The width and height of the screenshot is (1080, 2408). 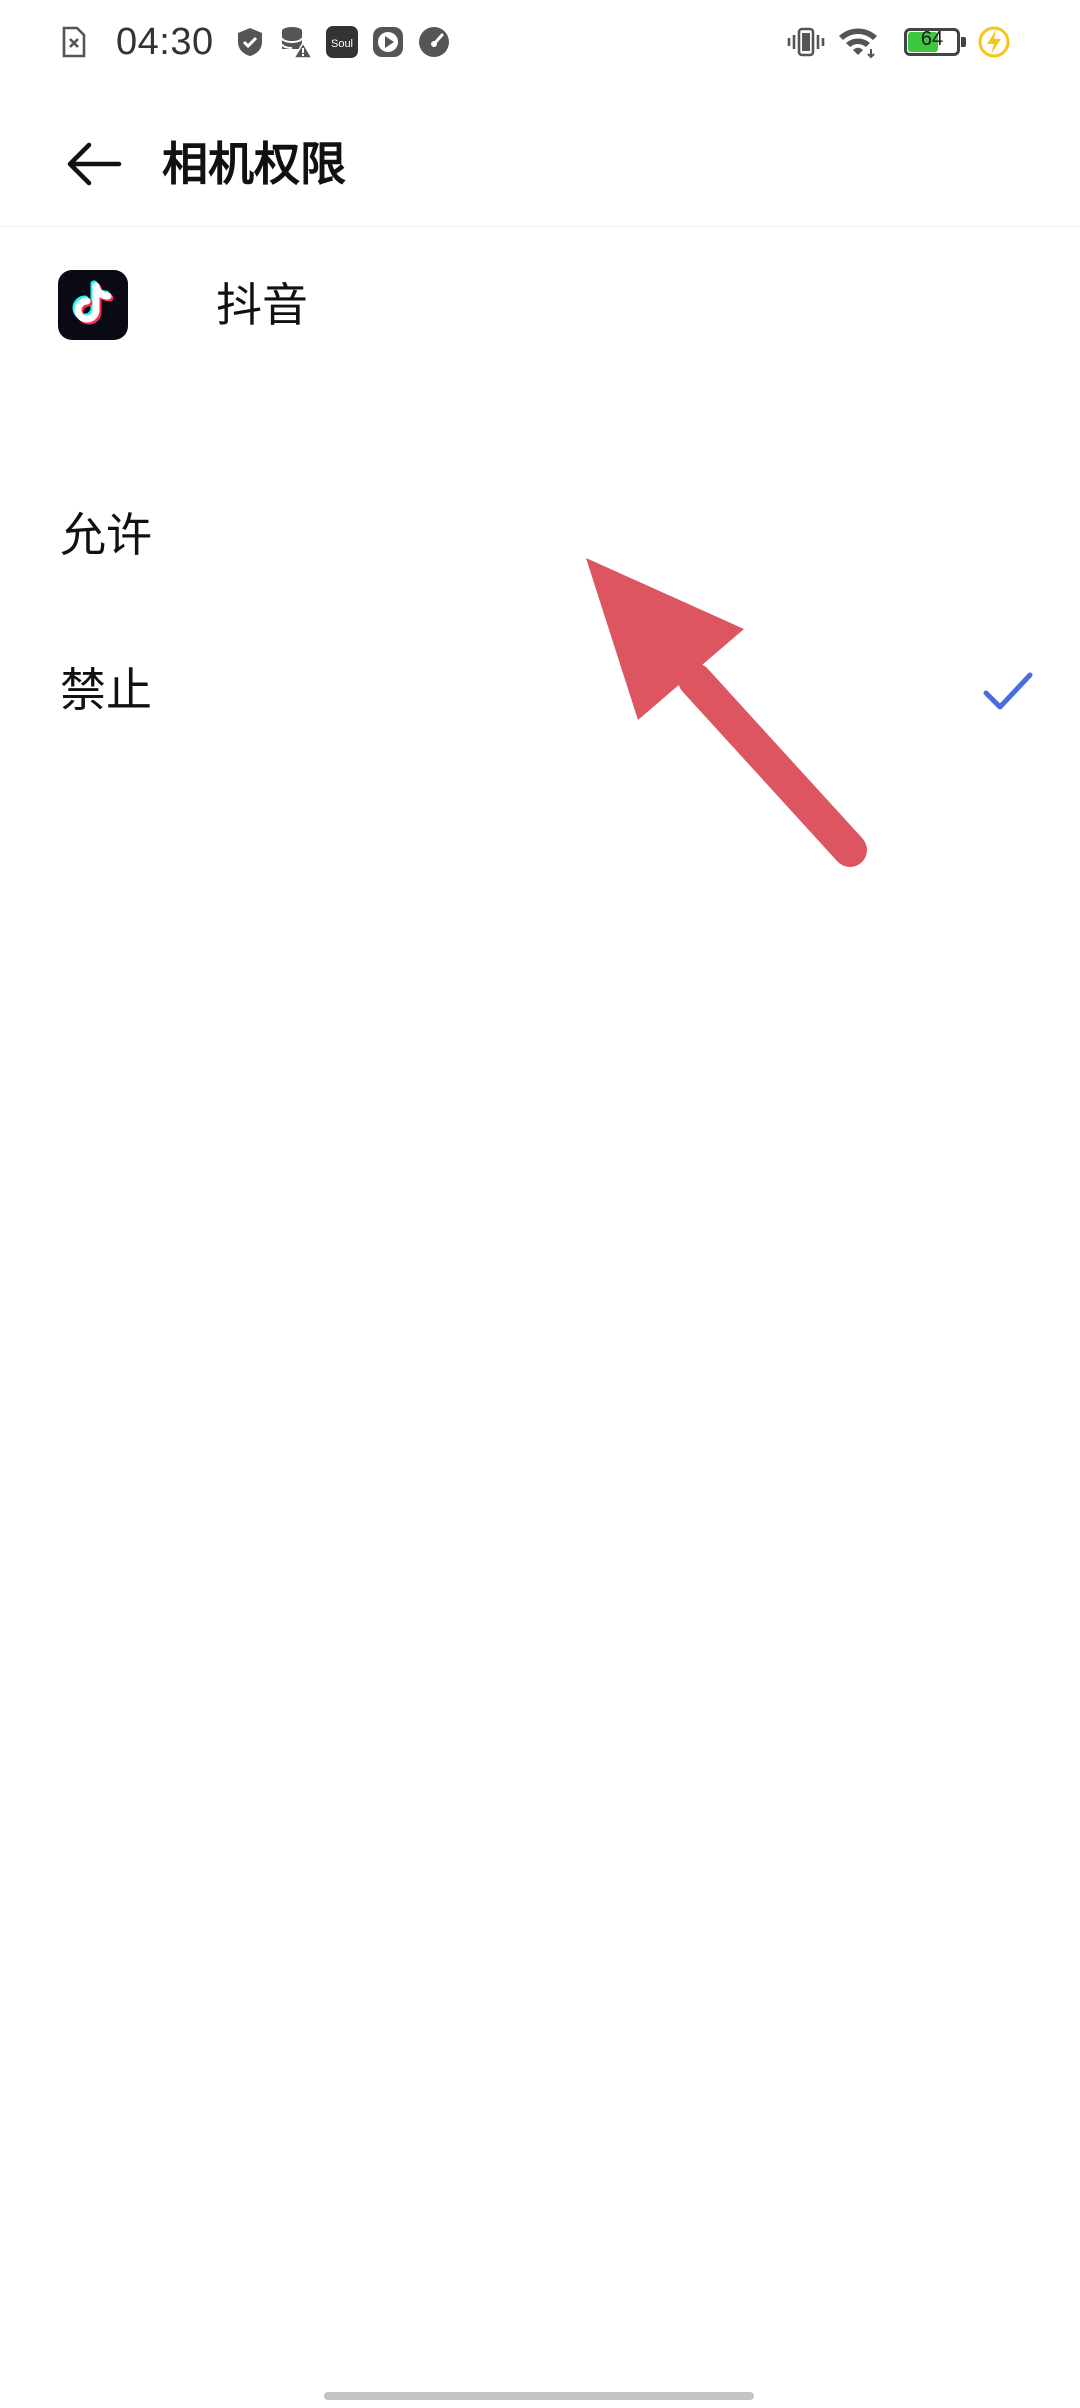 I want to click on tiktok-icon, so click(x=93, y=305).